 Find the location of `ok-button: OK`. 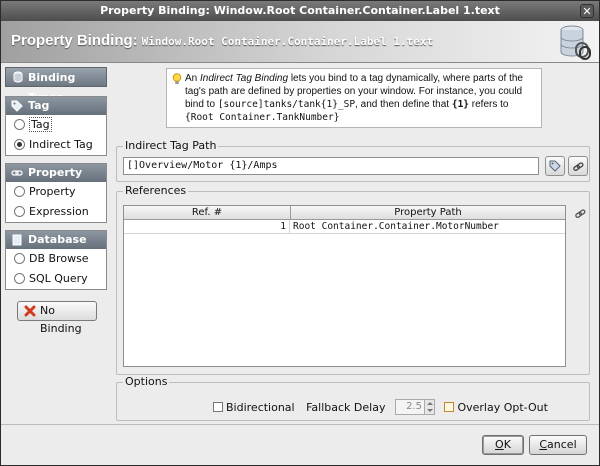

ok-button: OK is located at coordinates (503, 445).